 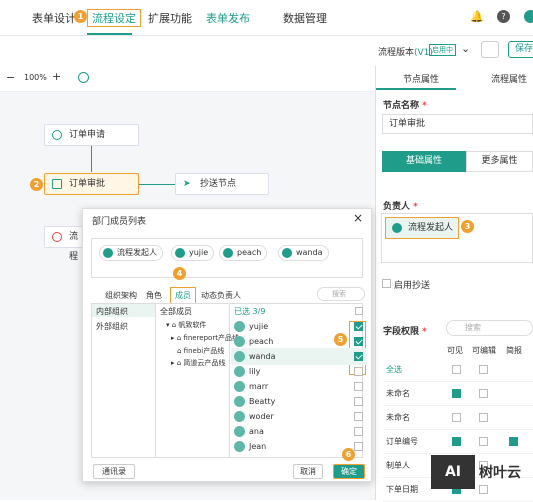 What do you see at coordinates (91, 184) in the screenshot?
I see `node-order-approve: 订单审批` at bounding box center [91, 184].